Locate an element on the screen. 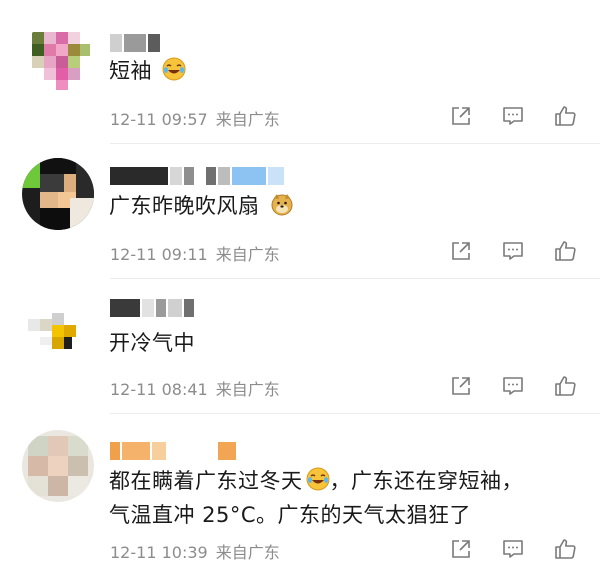 The height and width of the screenshot is (580, 600). timestamp: 12-11 09:57 is located at coordinates (159, 119).